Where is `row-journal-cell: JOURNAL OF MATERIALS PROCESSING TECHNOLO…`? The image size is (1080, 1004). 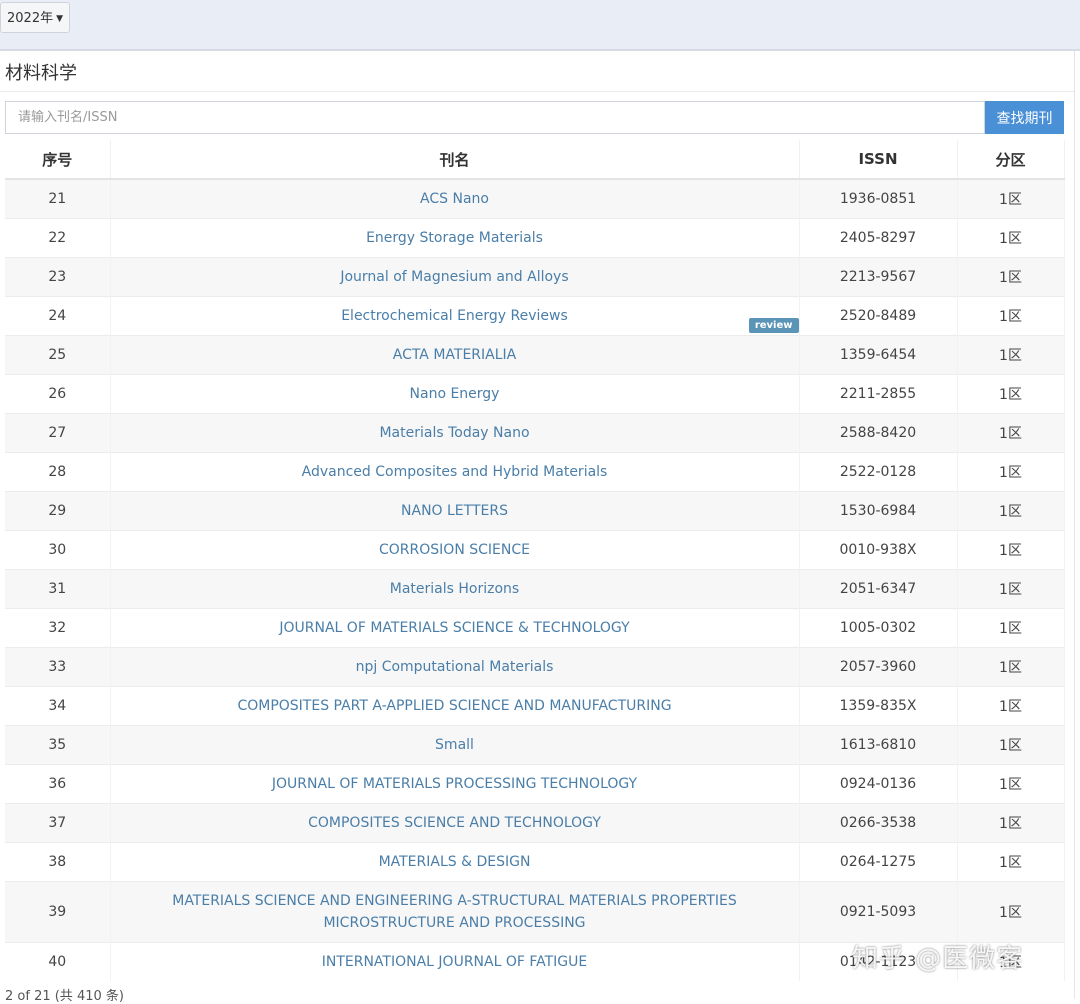
row-journal-cell: JOURNAL OF MATERIALS PROCESSING TECHNOLO… is located at coordinates (455, 784).